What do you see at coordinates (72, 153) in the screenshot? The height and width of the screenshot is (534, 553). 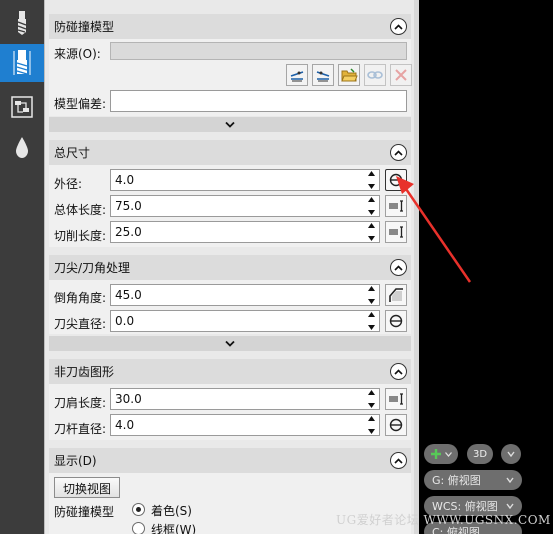 I see `section-title: 总尺寸` at bounding box center [72, 153].